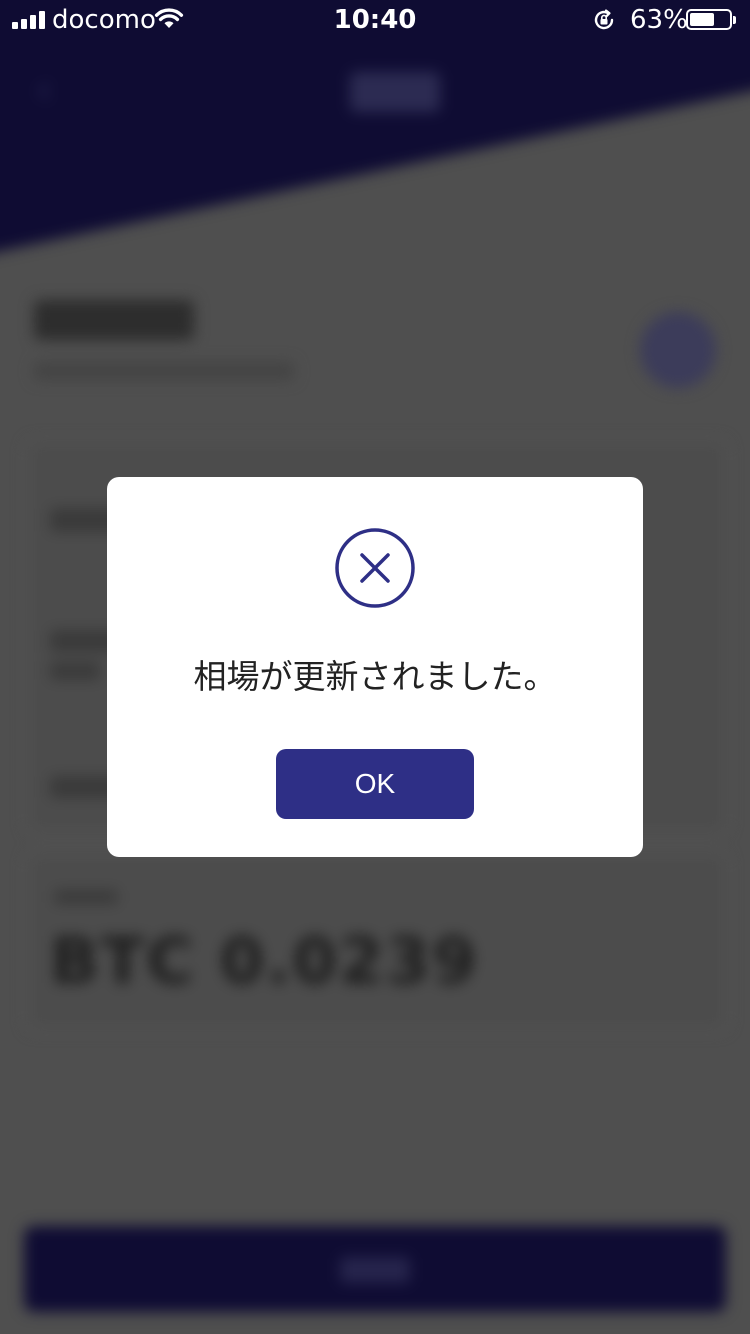  Describe the element at coordinates (44, 90) in the screenshot. I see `back-arrow-icon: ‹` at that location.